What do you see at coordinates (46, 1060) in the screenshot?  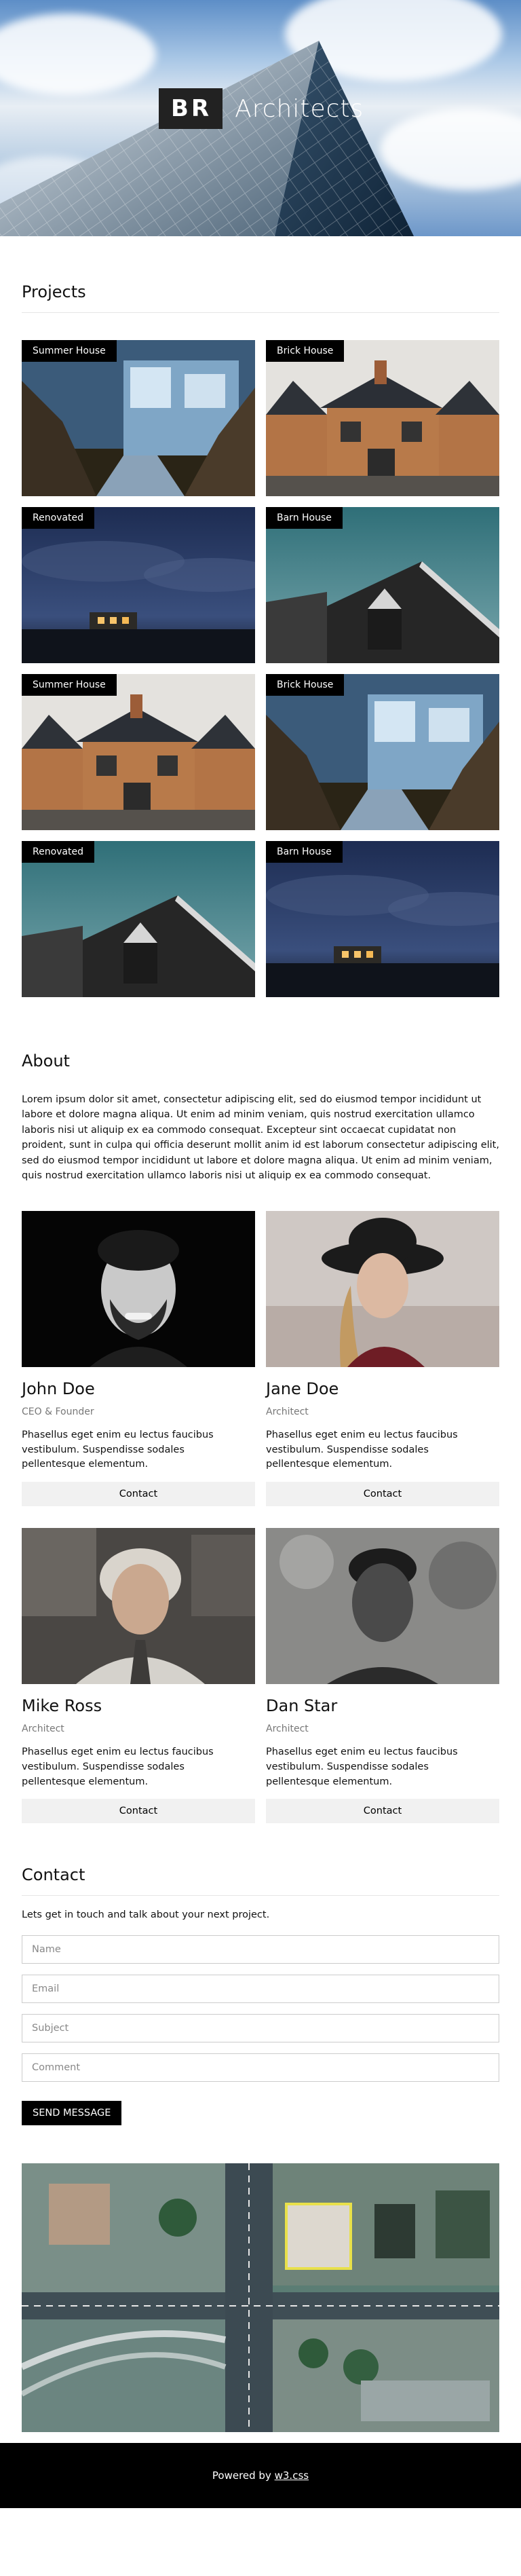 I see `about-heading: About` at bounding box center [46, 1060].